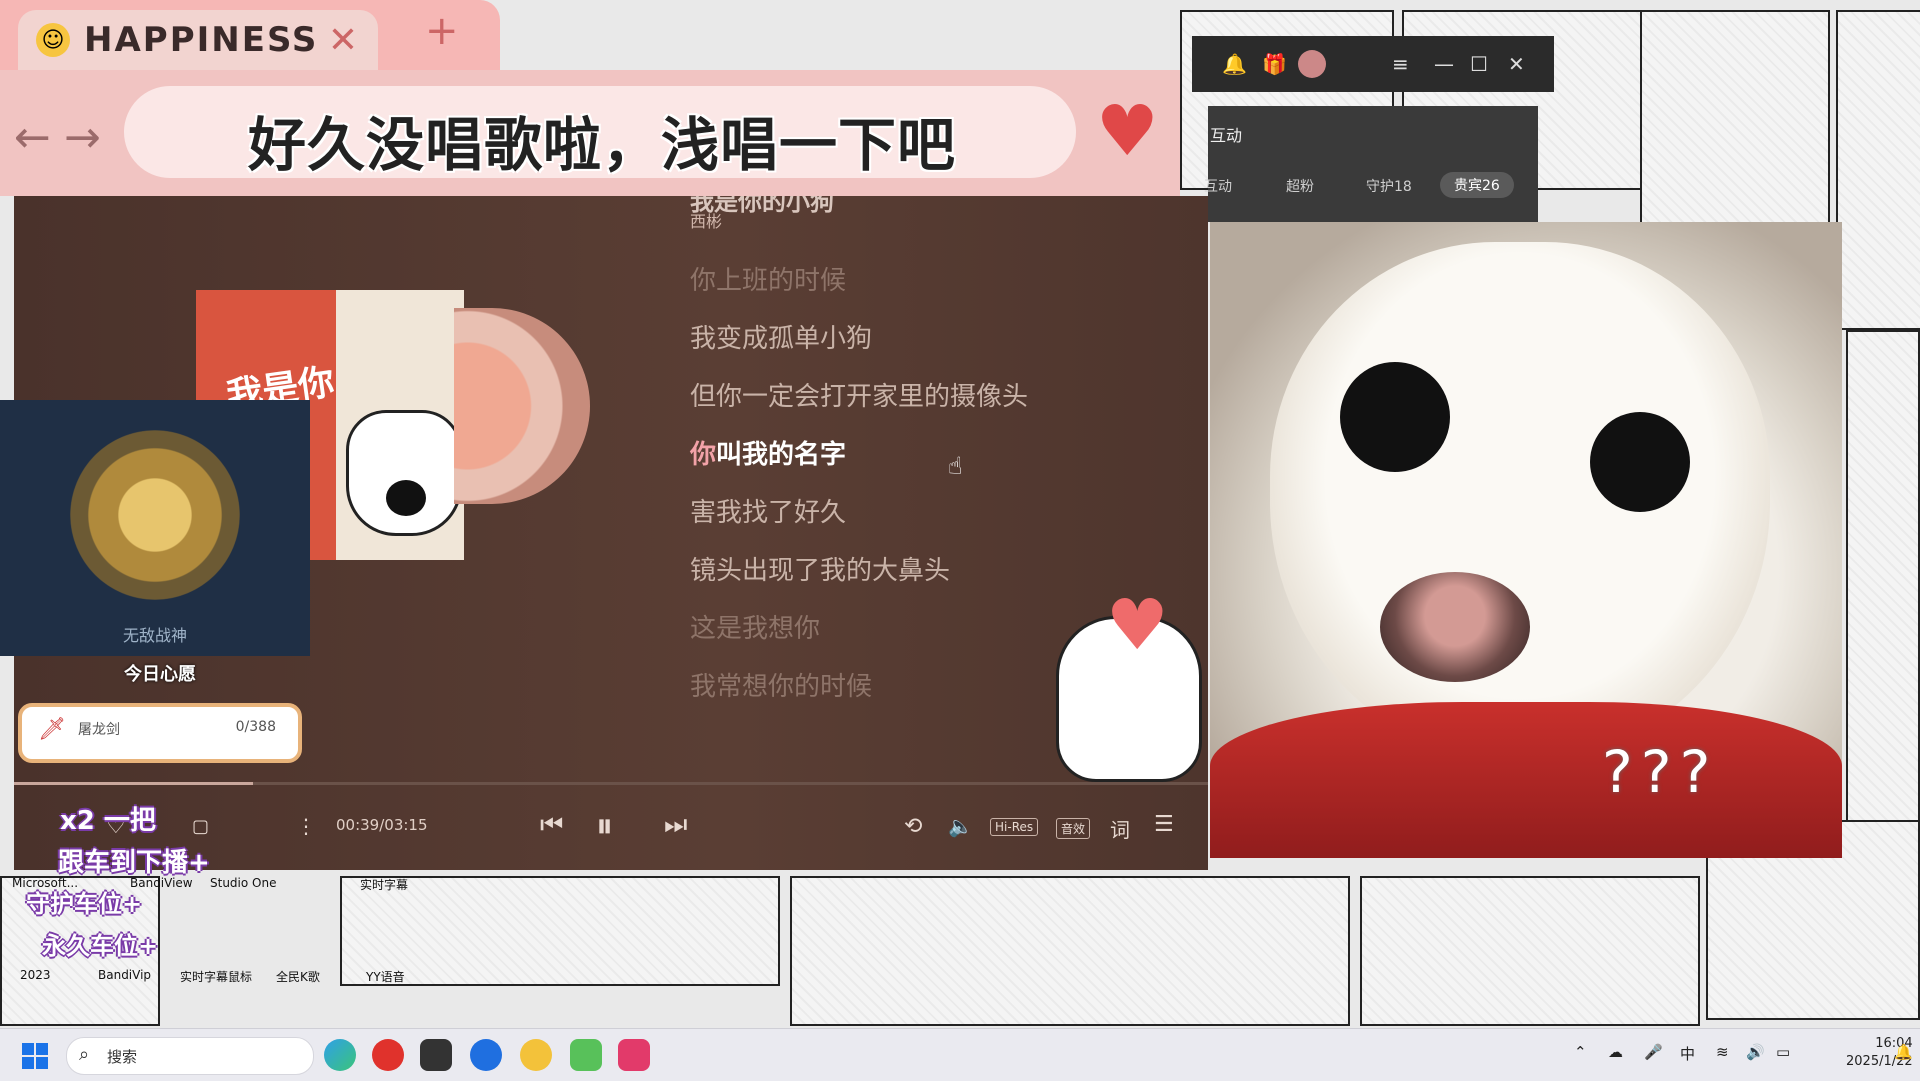 The height and width of the screenshot is (1081, 1920). Describe the element at coordinates (343, 40) in the screenshot. I see `close-icon: ✕` at that location.